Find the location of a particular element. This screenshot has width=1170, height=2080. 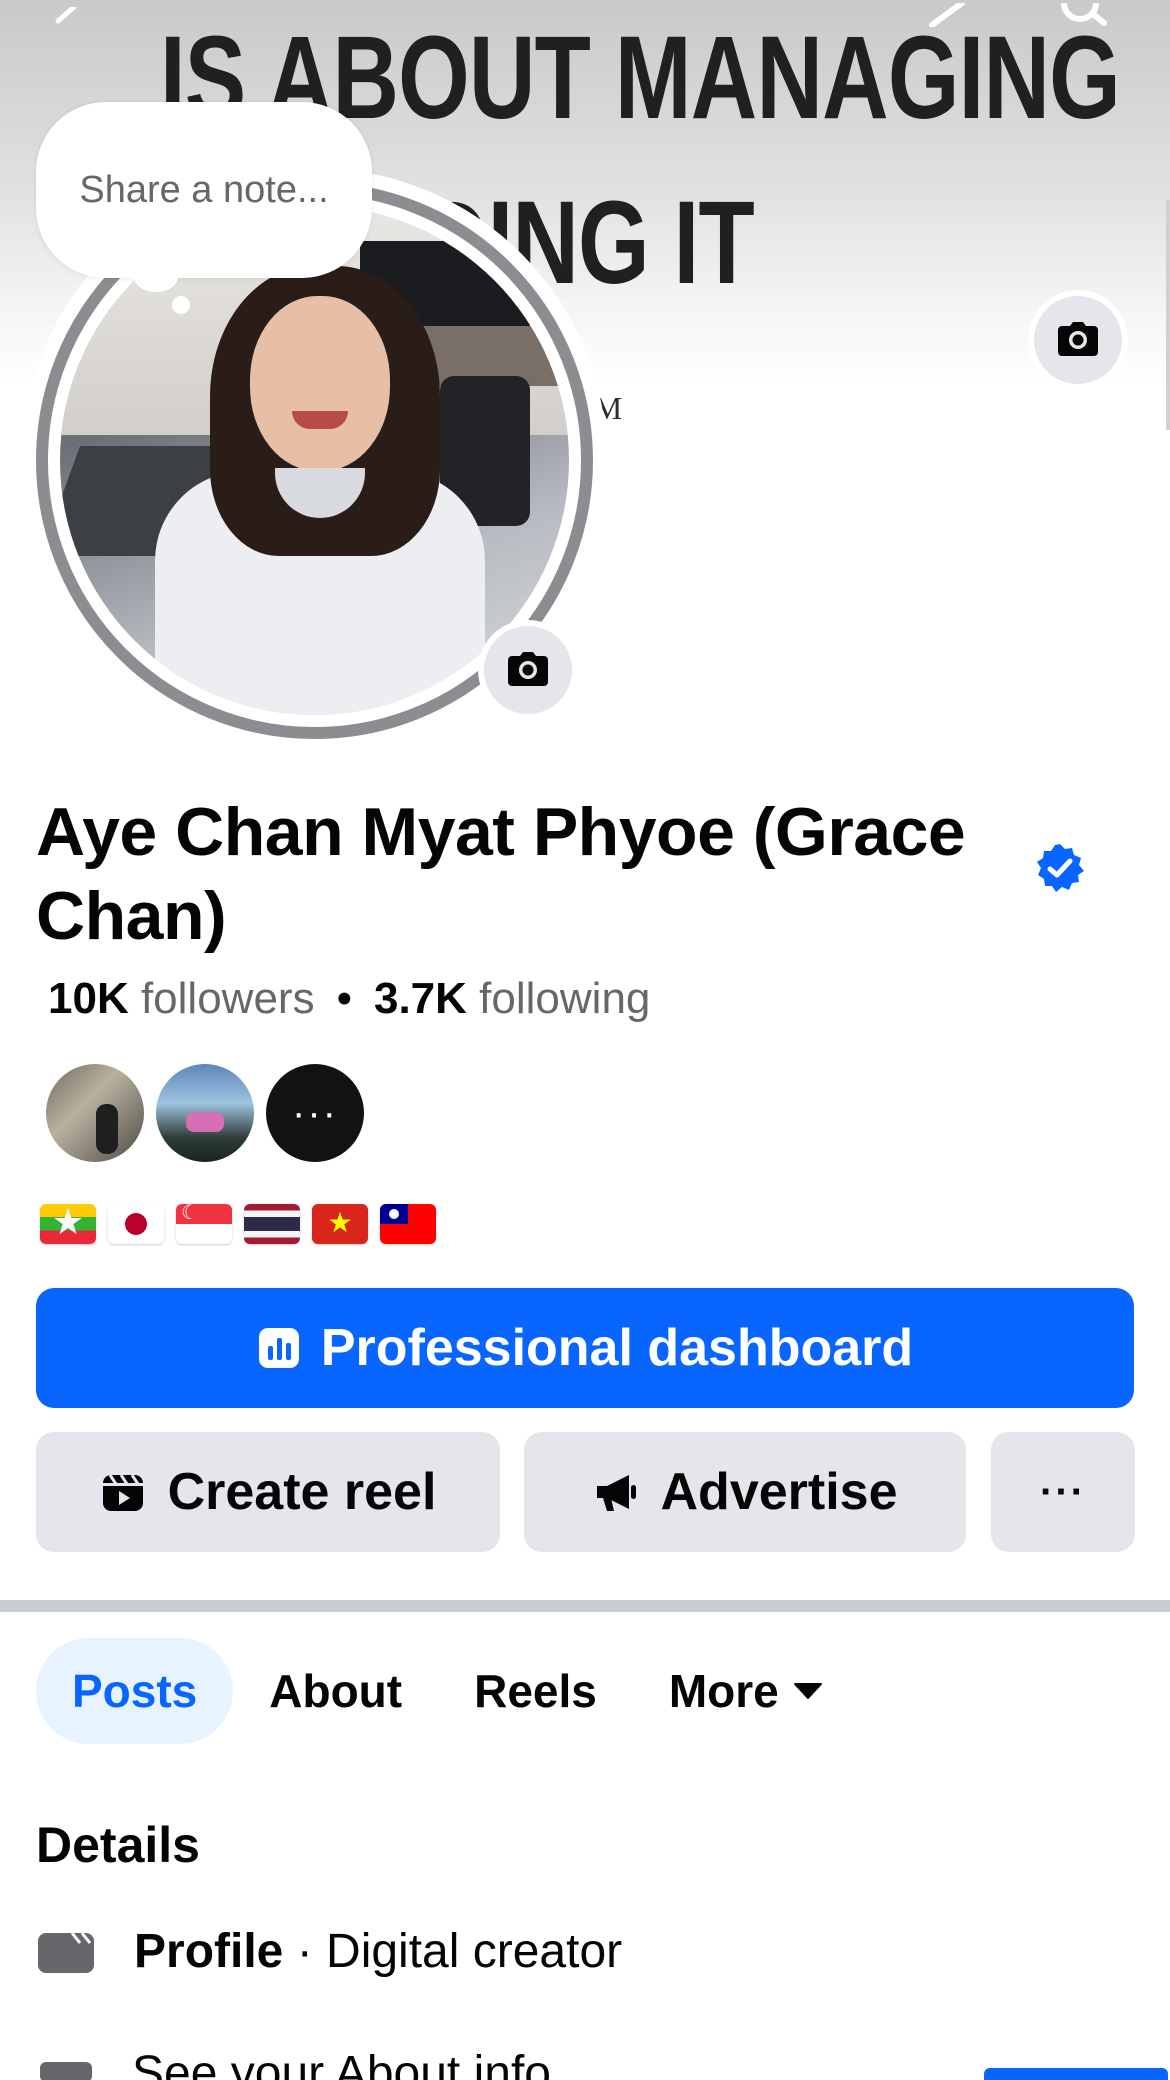

profile-name-block: Aye Chan Myat Phyoe (Grace Chan) is located at coordinates (536, 874).